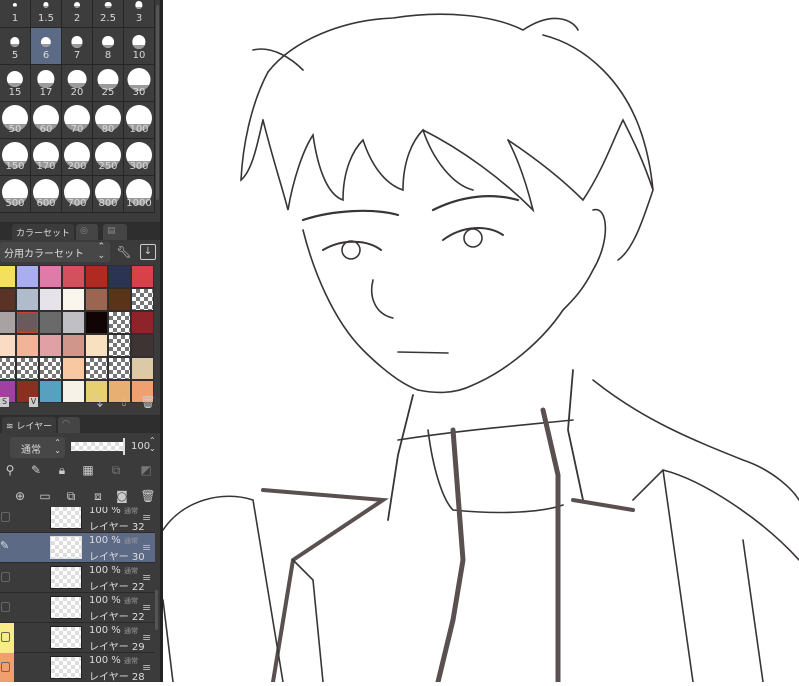  What do you see at coordinates (15, 157) in the screenshot?
I see `brush-size-150: 150` at bounding box center [15, 157].